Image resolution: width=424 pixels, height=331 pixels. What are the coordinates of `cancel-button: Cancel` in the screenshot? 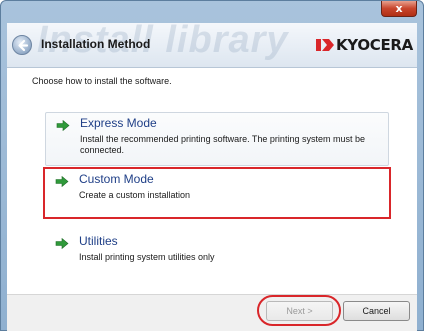 It's located at (376, 311).